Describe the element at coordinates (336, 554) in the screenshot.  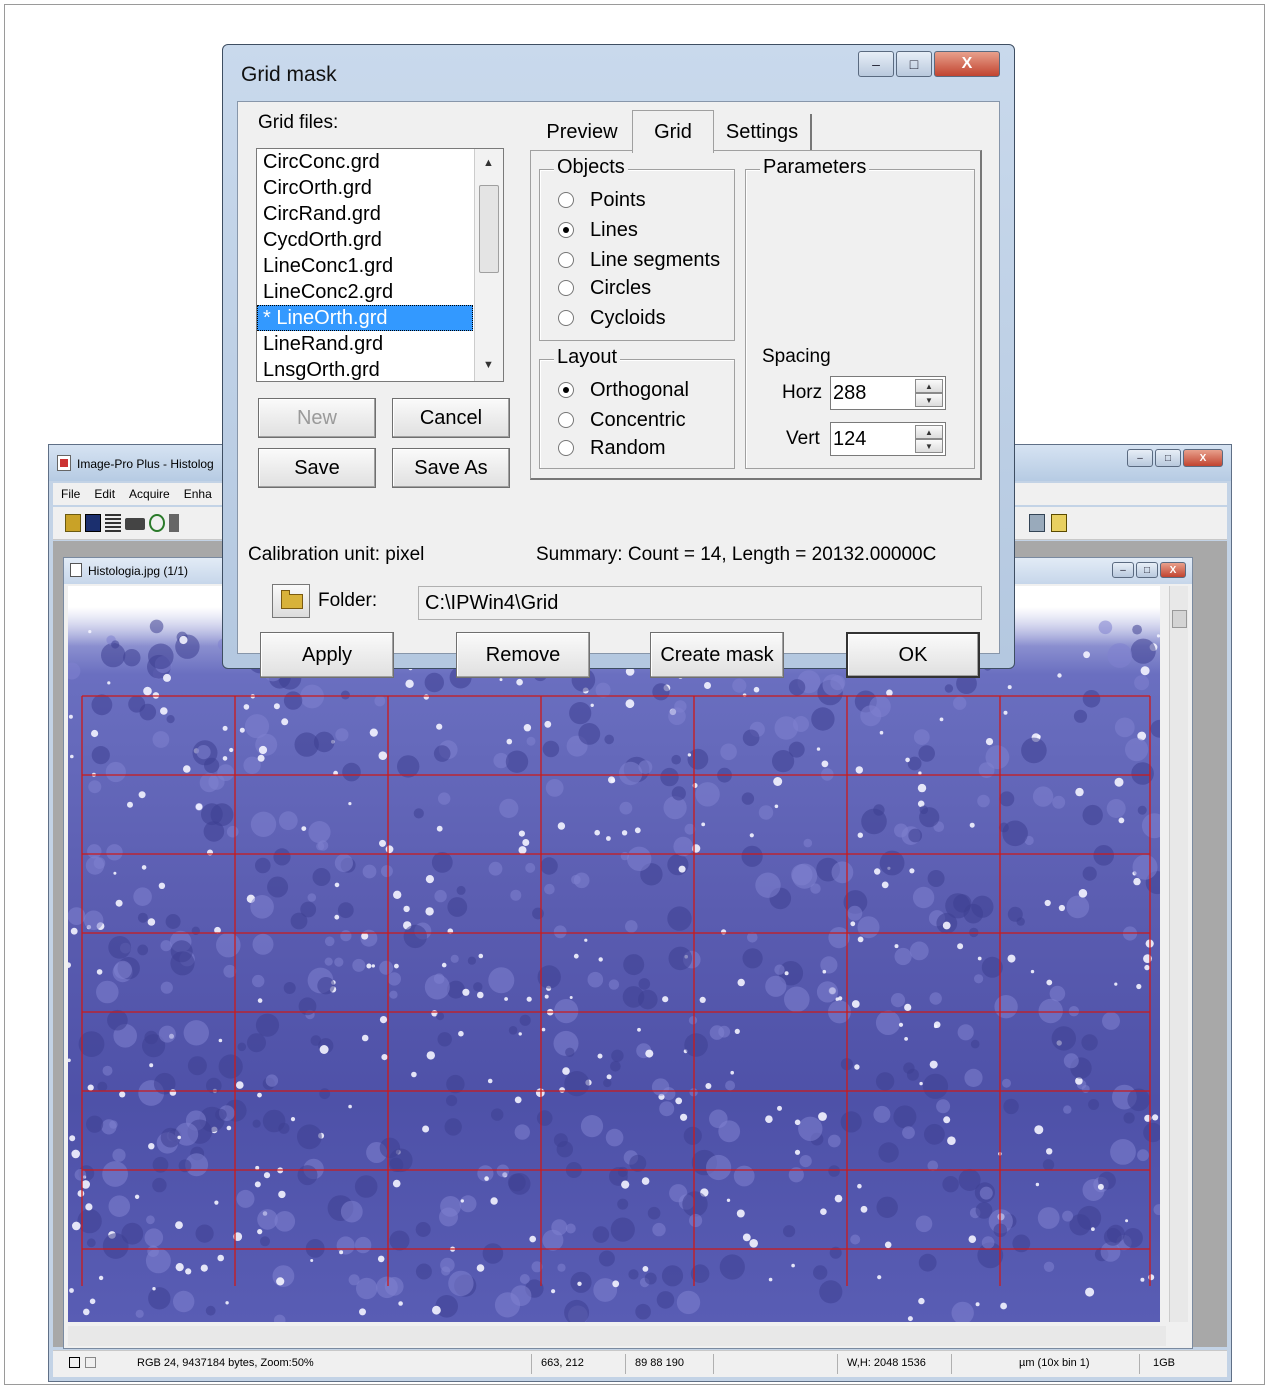
I see `calibration-unit-label: Calibration unit: pixel` at that location.